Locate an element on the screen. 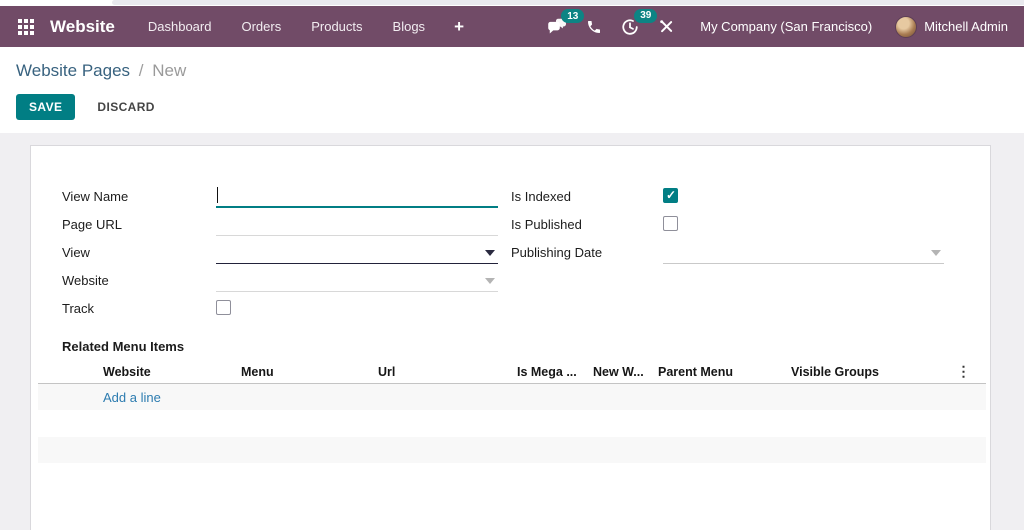 The image size is (1024, 530). is-indexed-checkbox is located at coordinates (670, 195).